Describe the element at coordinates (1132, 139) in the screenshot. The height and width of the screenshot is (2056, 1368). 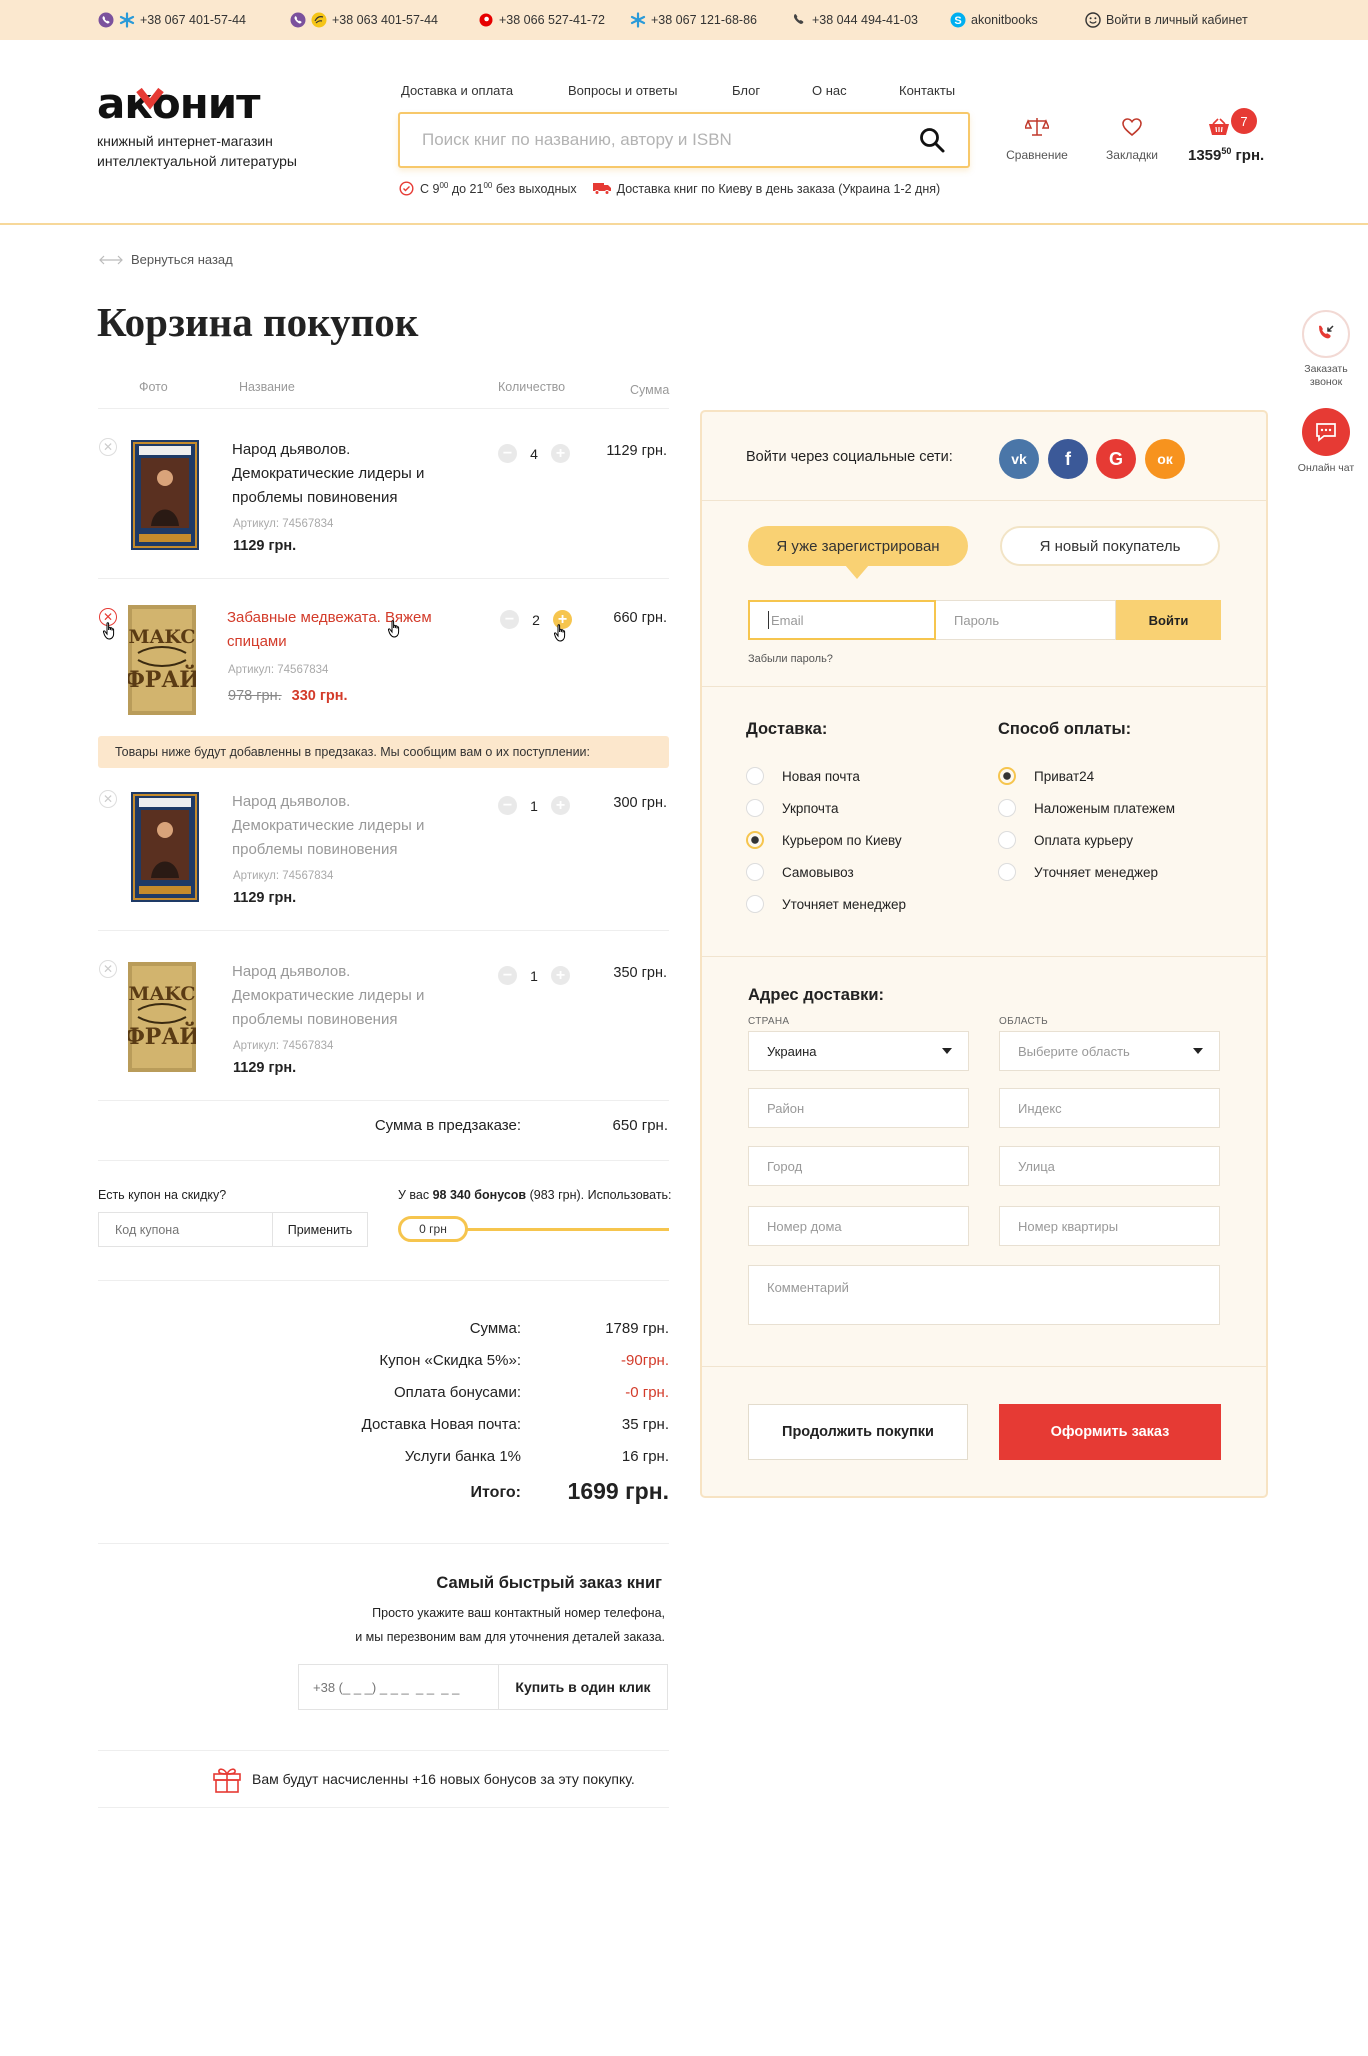
I see `bookmarks-button: Закладки` at that location.